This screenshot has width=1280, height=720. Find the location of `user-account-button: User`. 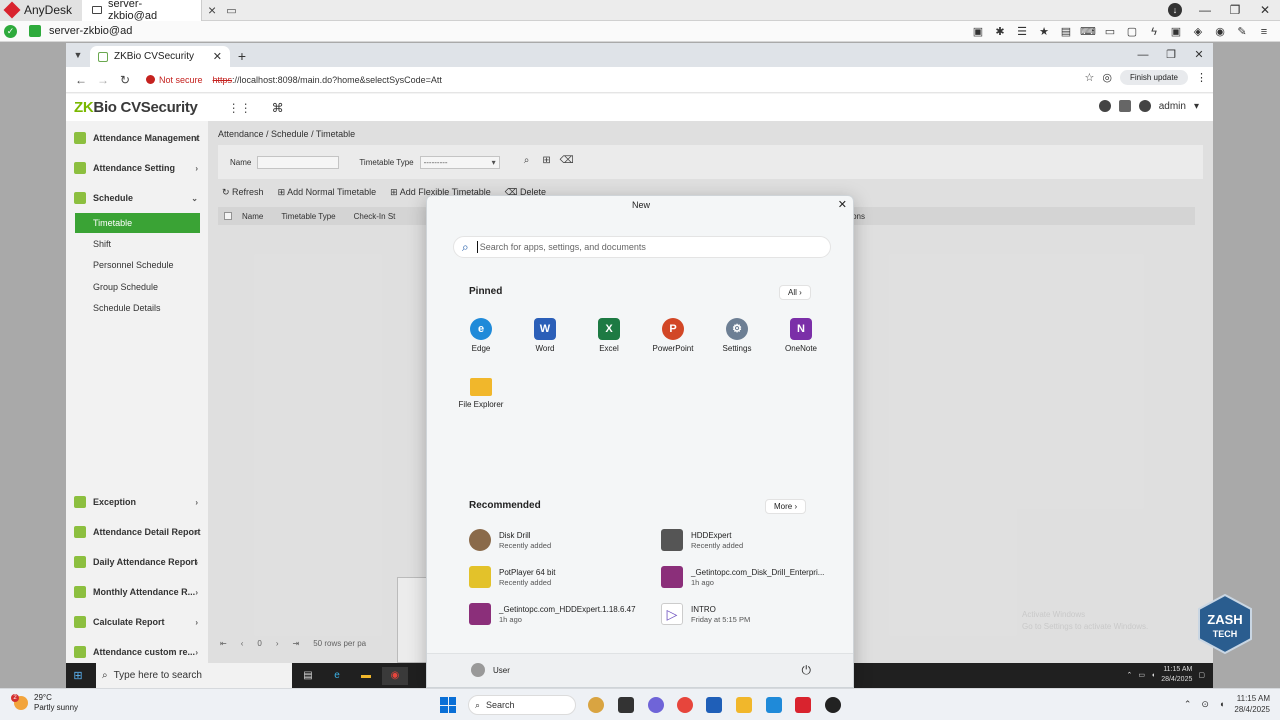

user-account-button: User is located at coordinates (490, 670).